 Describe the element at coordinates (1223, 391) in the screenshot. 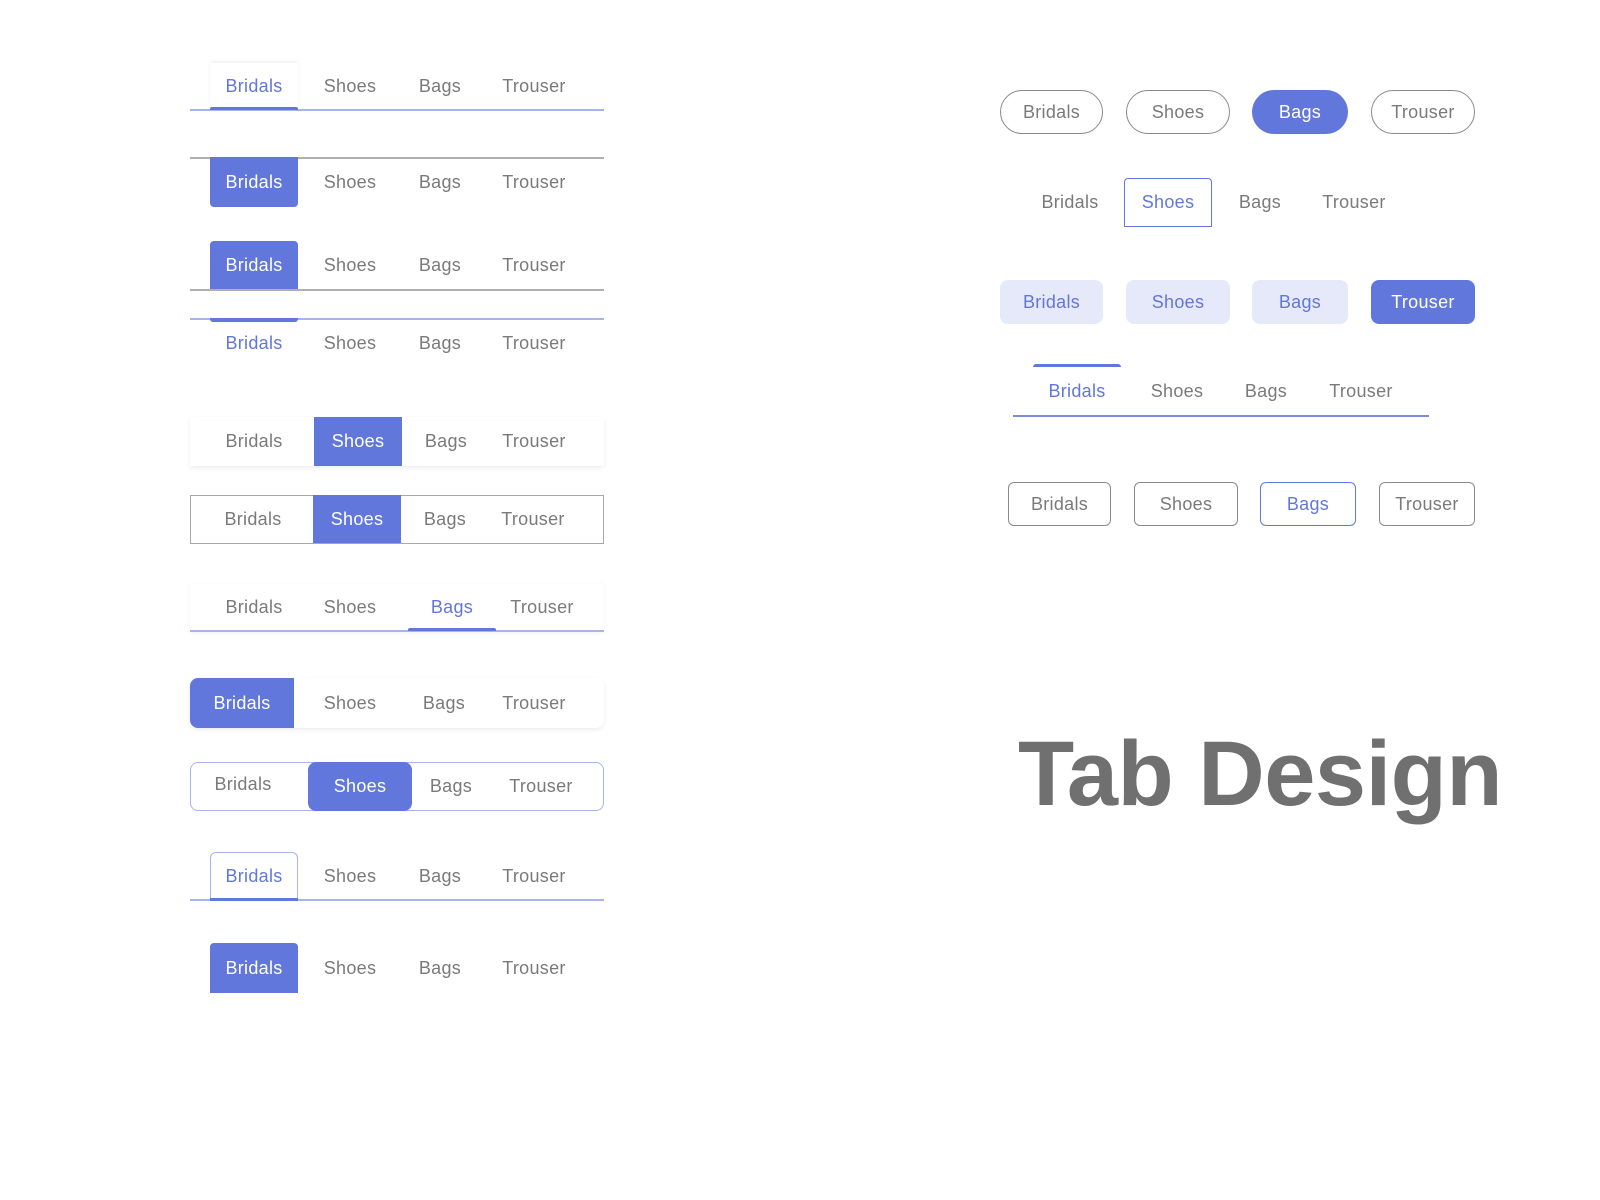

I see `tabbar-top-bar-underline: Bridals Shoes Bags Trouser` at that location.